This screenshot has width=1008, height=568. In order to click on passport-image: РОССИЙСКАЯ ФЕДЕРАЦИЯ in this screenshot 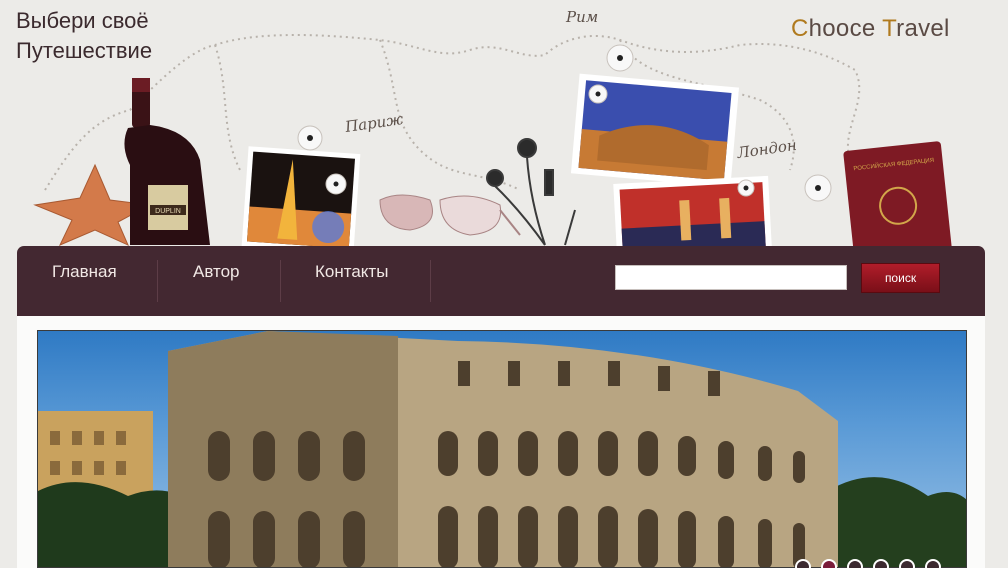, I will do `click(897, 195)`.